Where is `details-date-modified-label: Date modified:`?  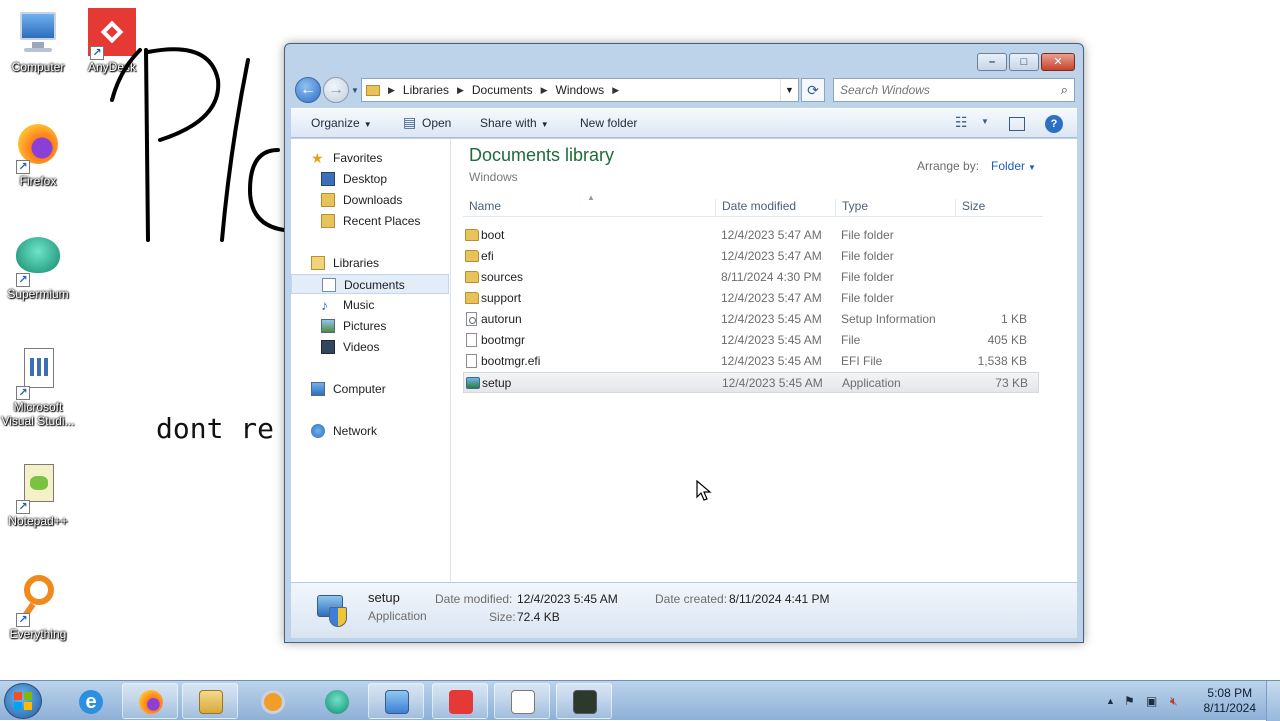
details-date-modified-label: Date modified: is located at coordinates (474, 599).